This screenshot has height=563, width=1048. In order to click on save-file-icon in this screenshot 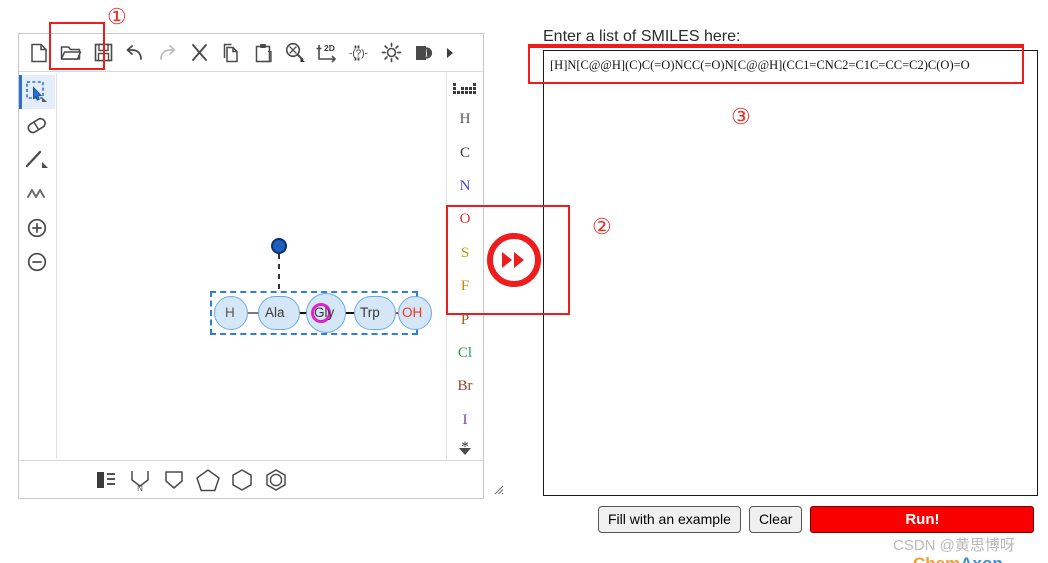, I will do `click(103, 53)`.